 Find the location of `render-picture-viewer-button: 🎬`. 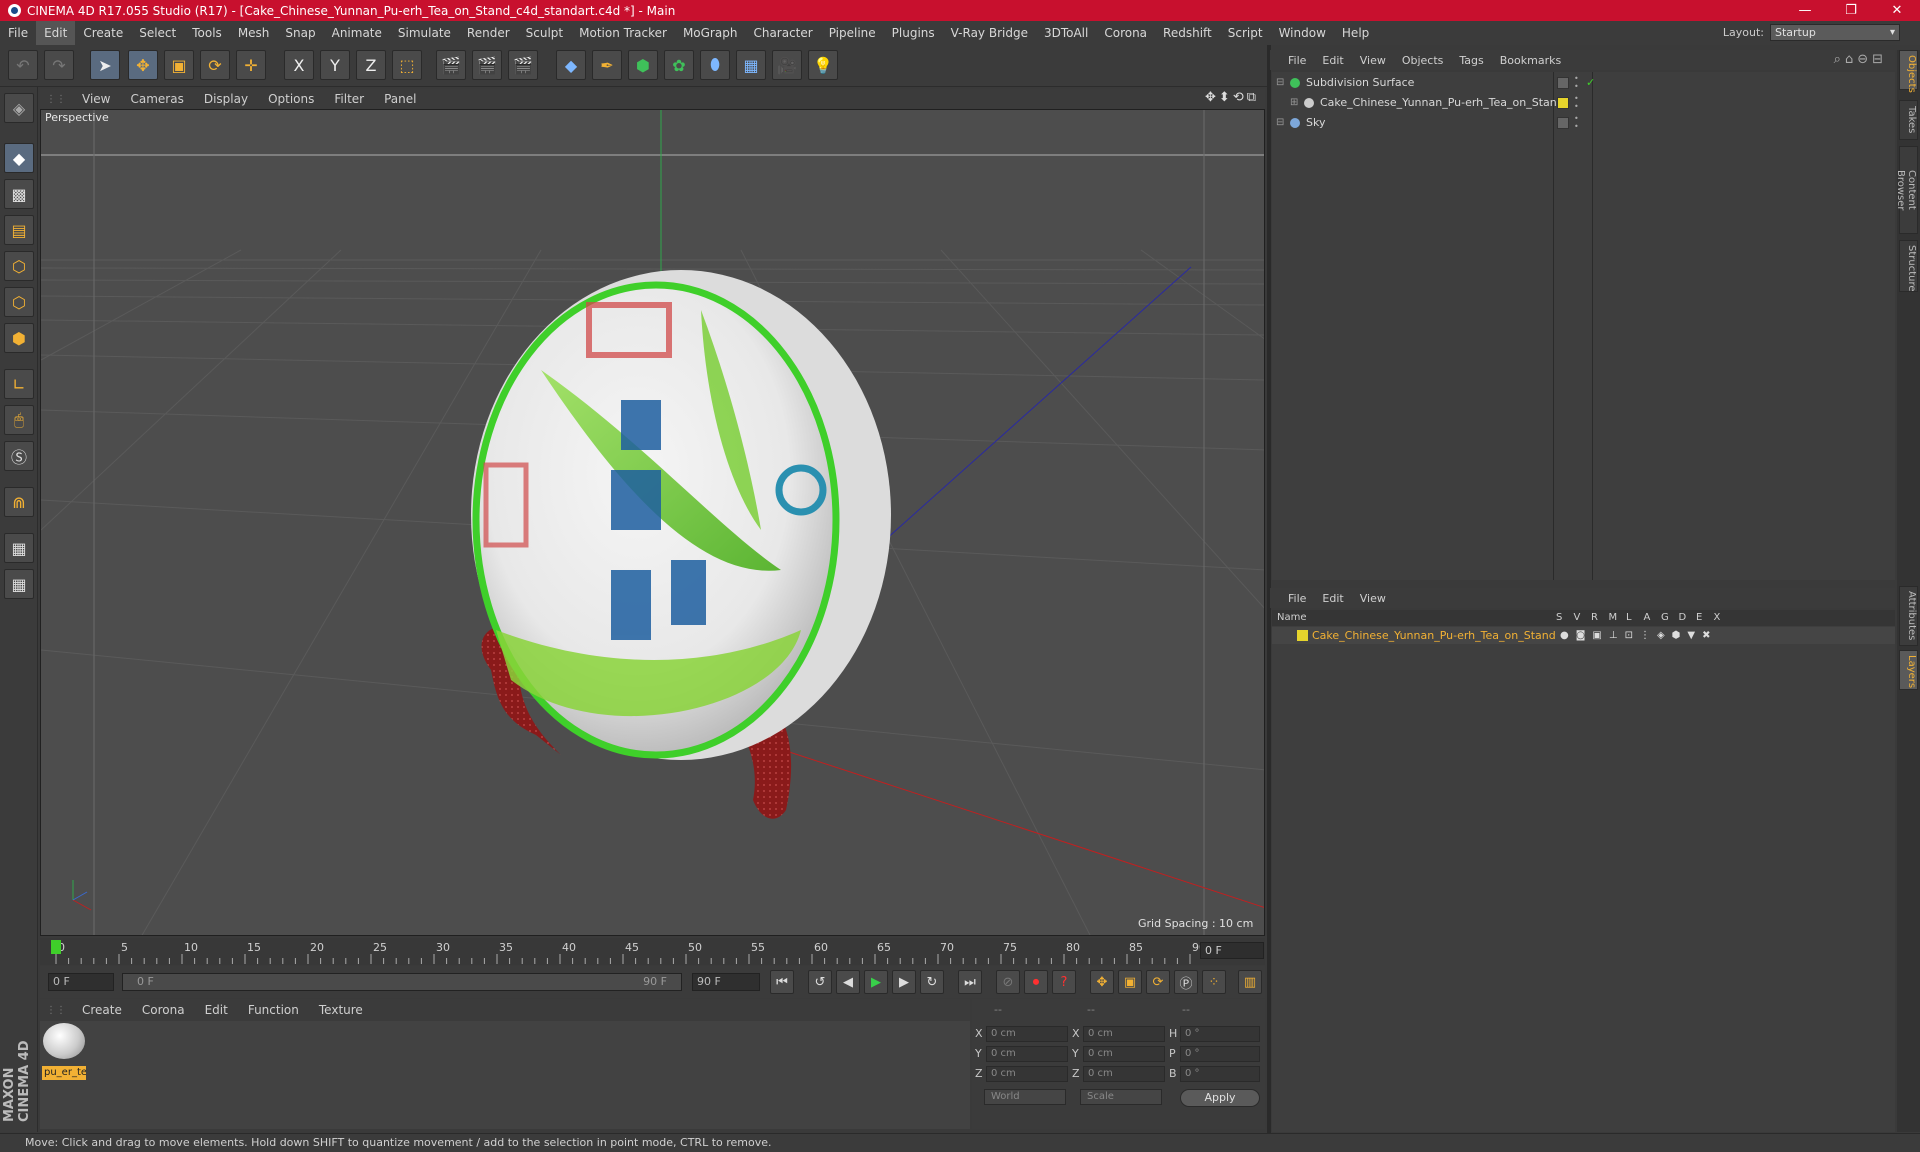

render-picture-viewer-button: 🎬 is located at coordinates (487, 65).